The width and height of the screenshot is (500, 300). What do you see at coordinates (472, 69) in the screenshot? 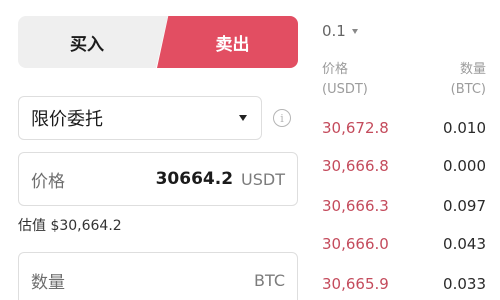
I see `quantity-header-label: 数量` at bounding box center [472, 69].